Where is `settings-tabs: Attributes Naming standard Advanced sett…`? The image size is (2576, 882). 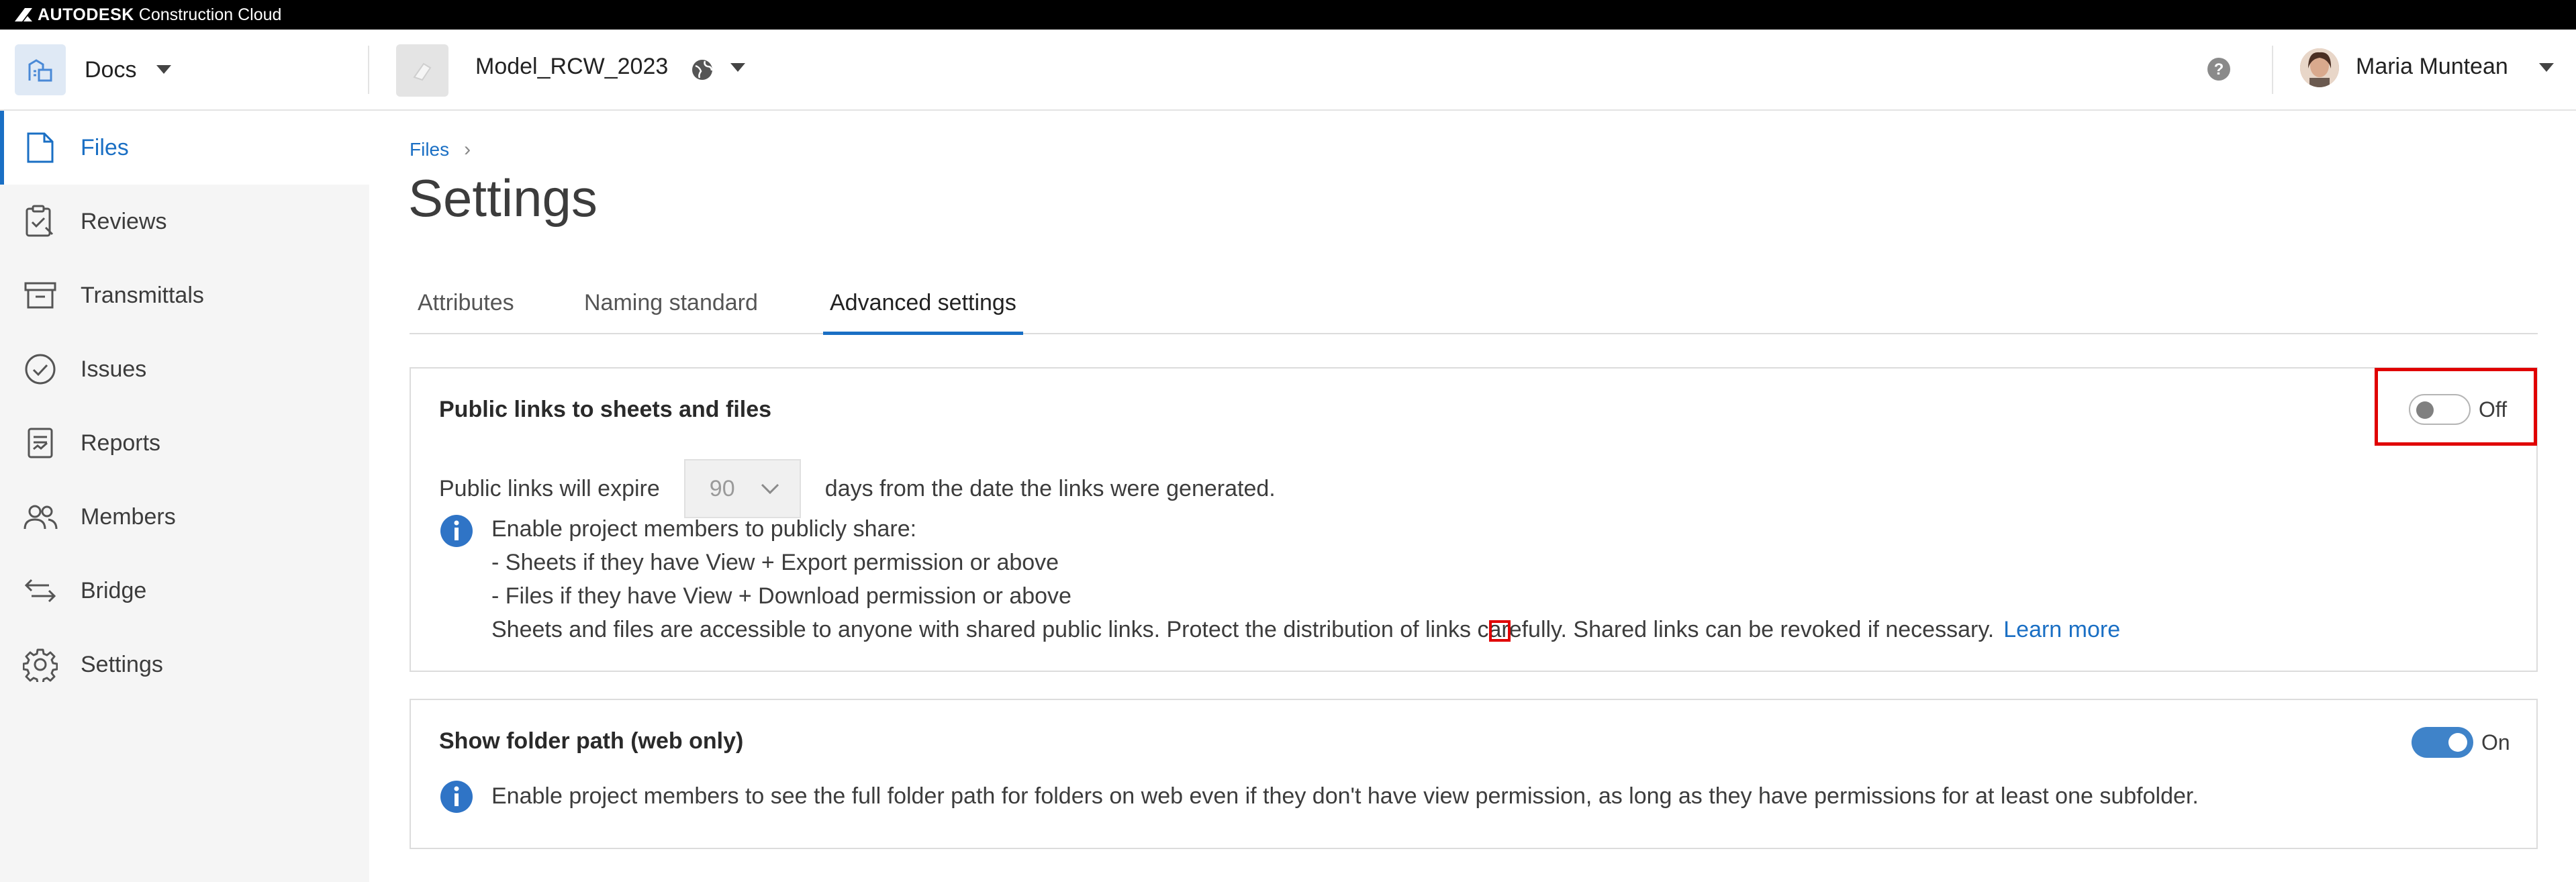 settings-tabs: Attributes Naming standard Advanced sett… is located at coordinates (1474, 309).